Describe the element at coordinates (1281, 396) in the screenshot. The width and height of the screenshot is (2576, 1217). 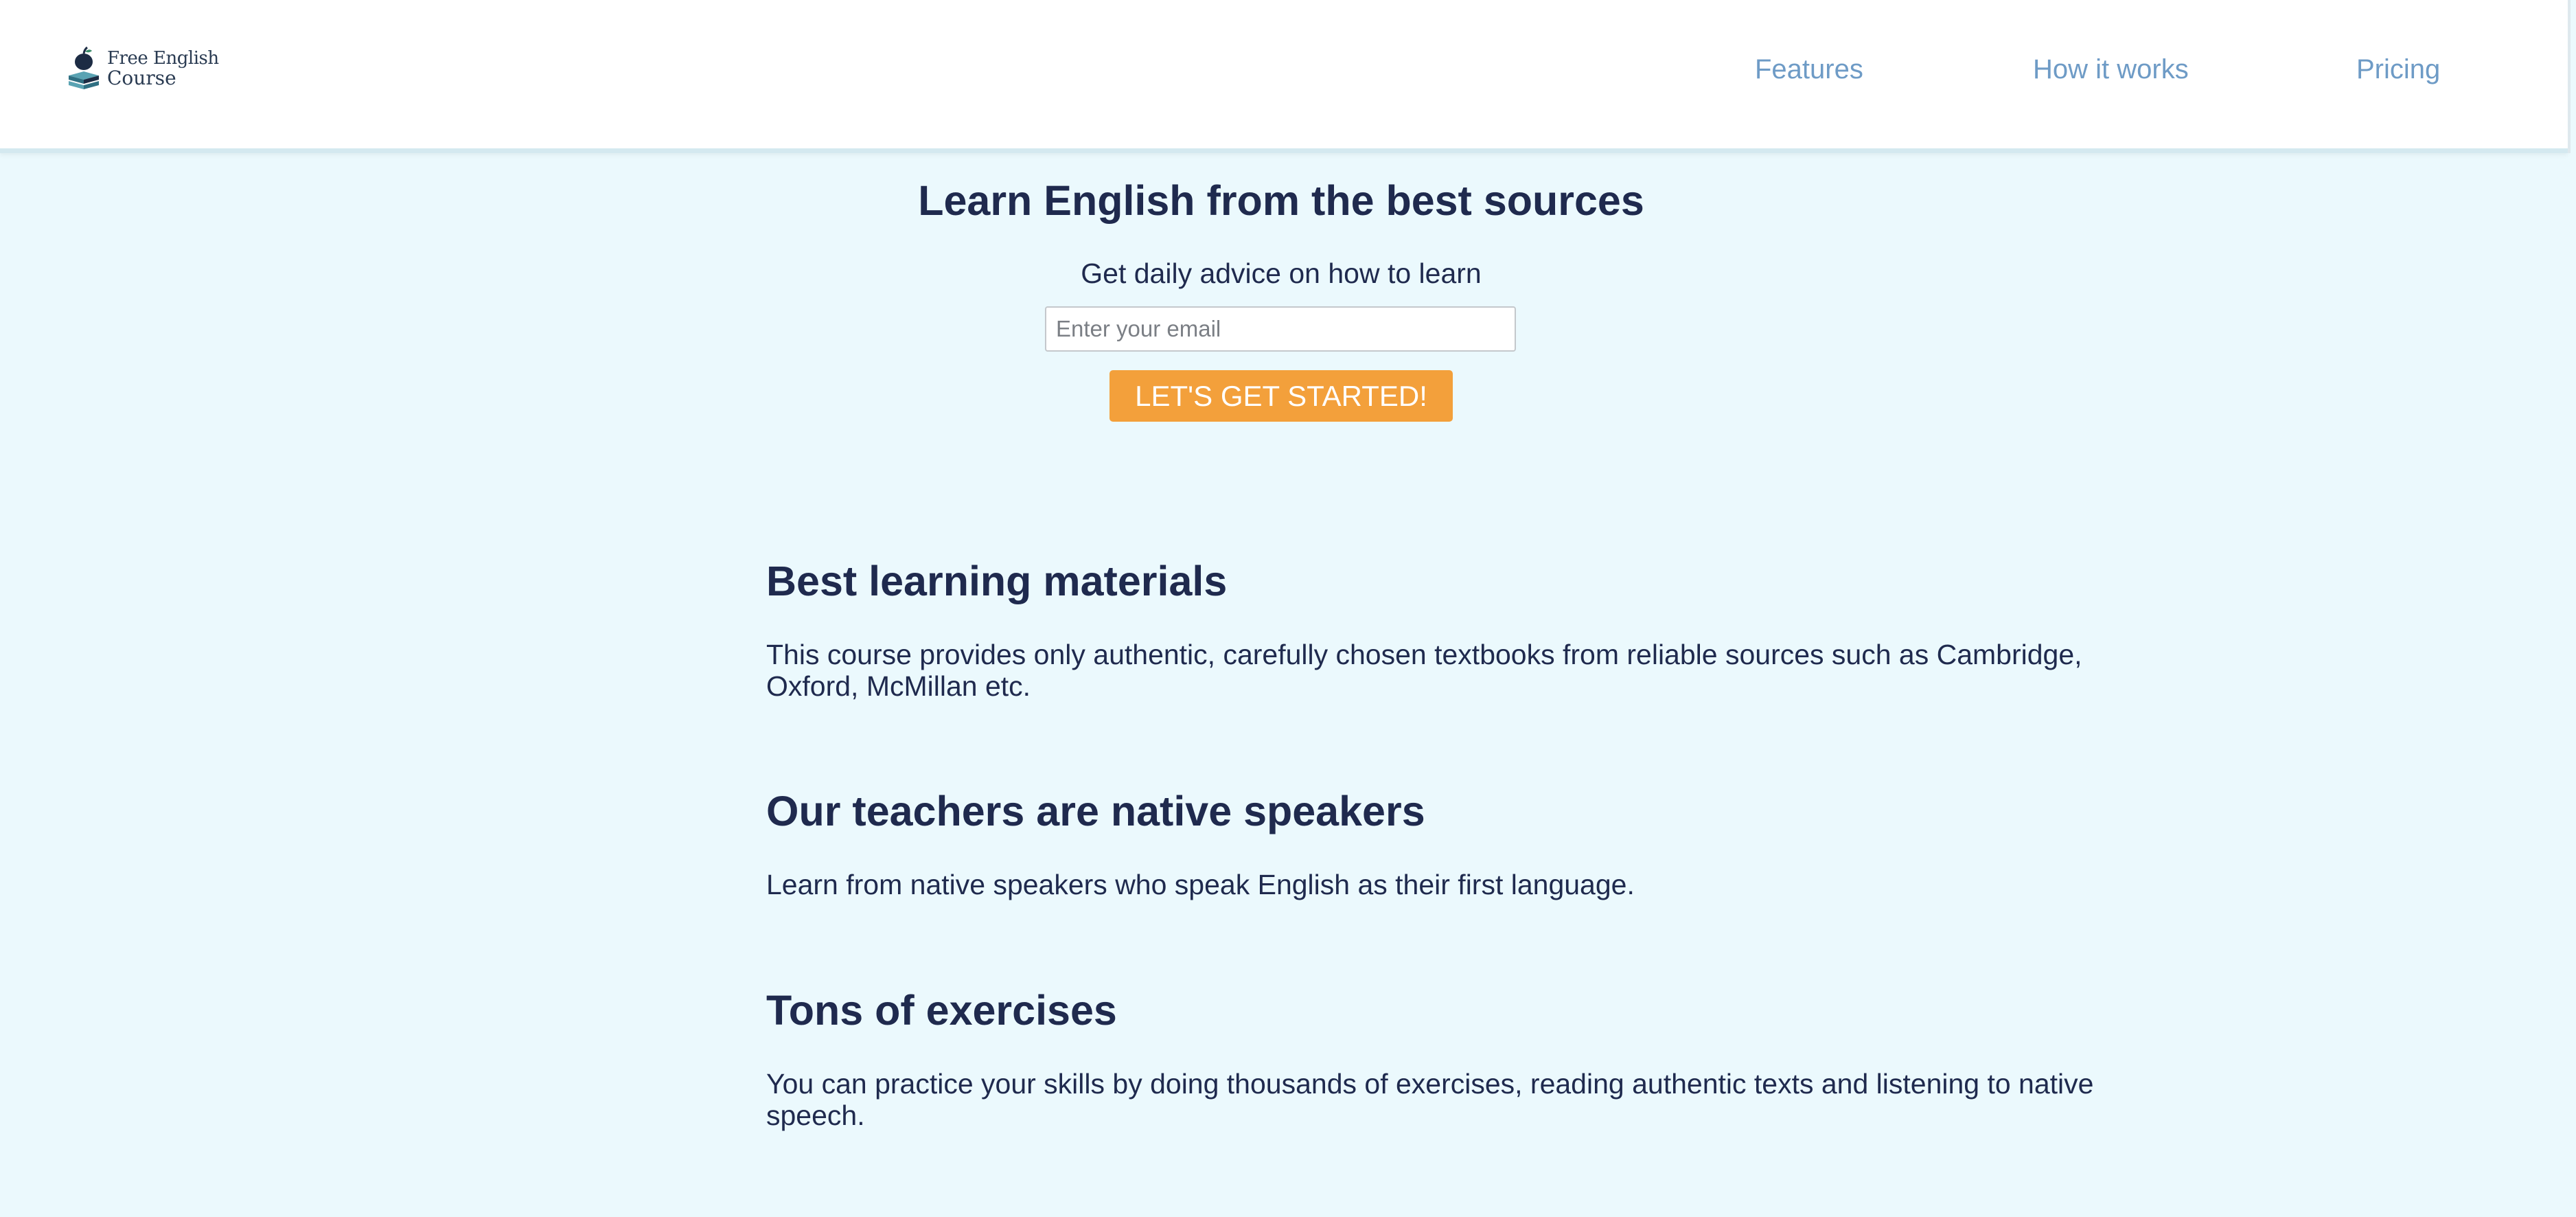
I see `get-started-button: LET'S GET STARTED!` at that location.